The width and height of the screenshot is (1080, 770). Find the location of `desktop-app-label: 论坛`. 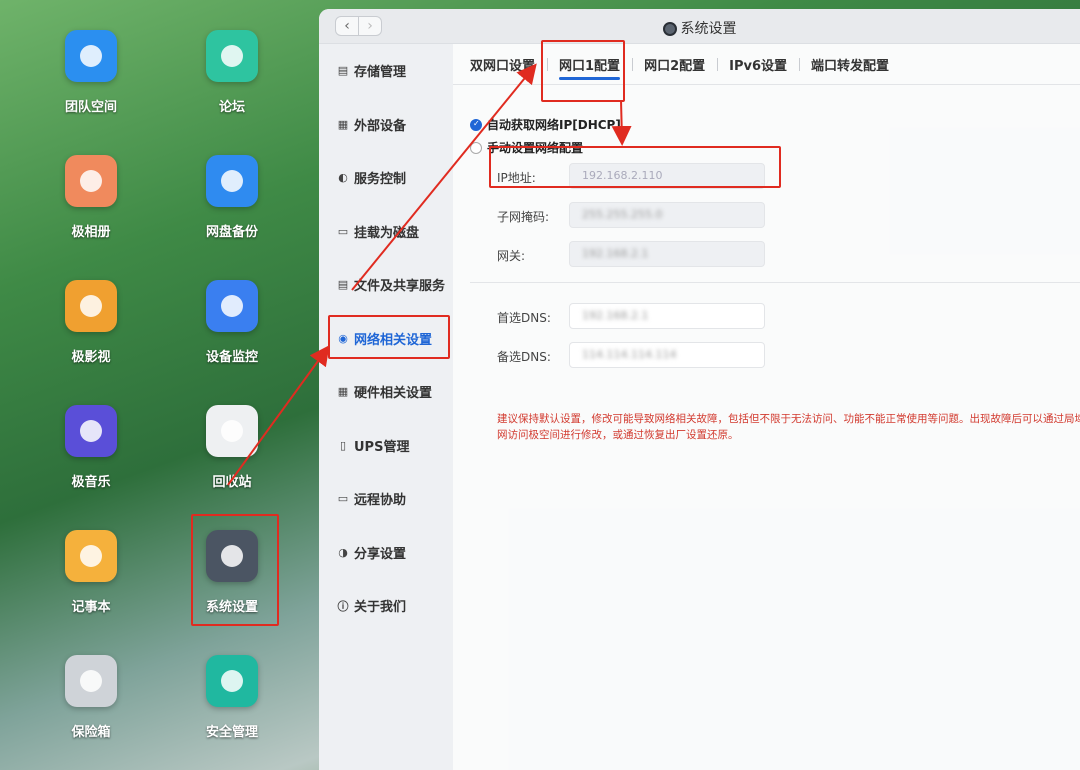

desktop-app-label: 论坛 is located at coordinates (231, 107).